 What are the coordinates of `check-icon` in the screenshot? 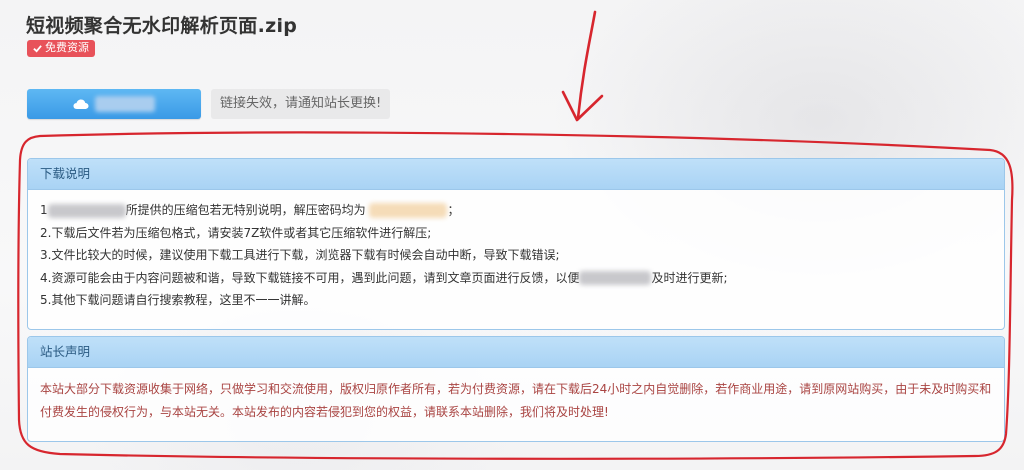 It's located at (37, 48).